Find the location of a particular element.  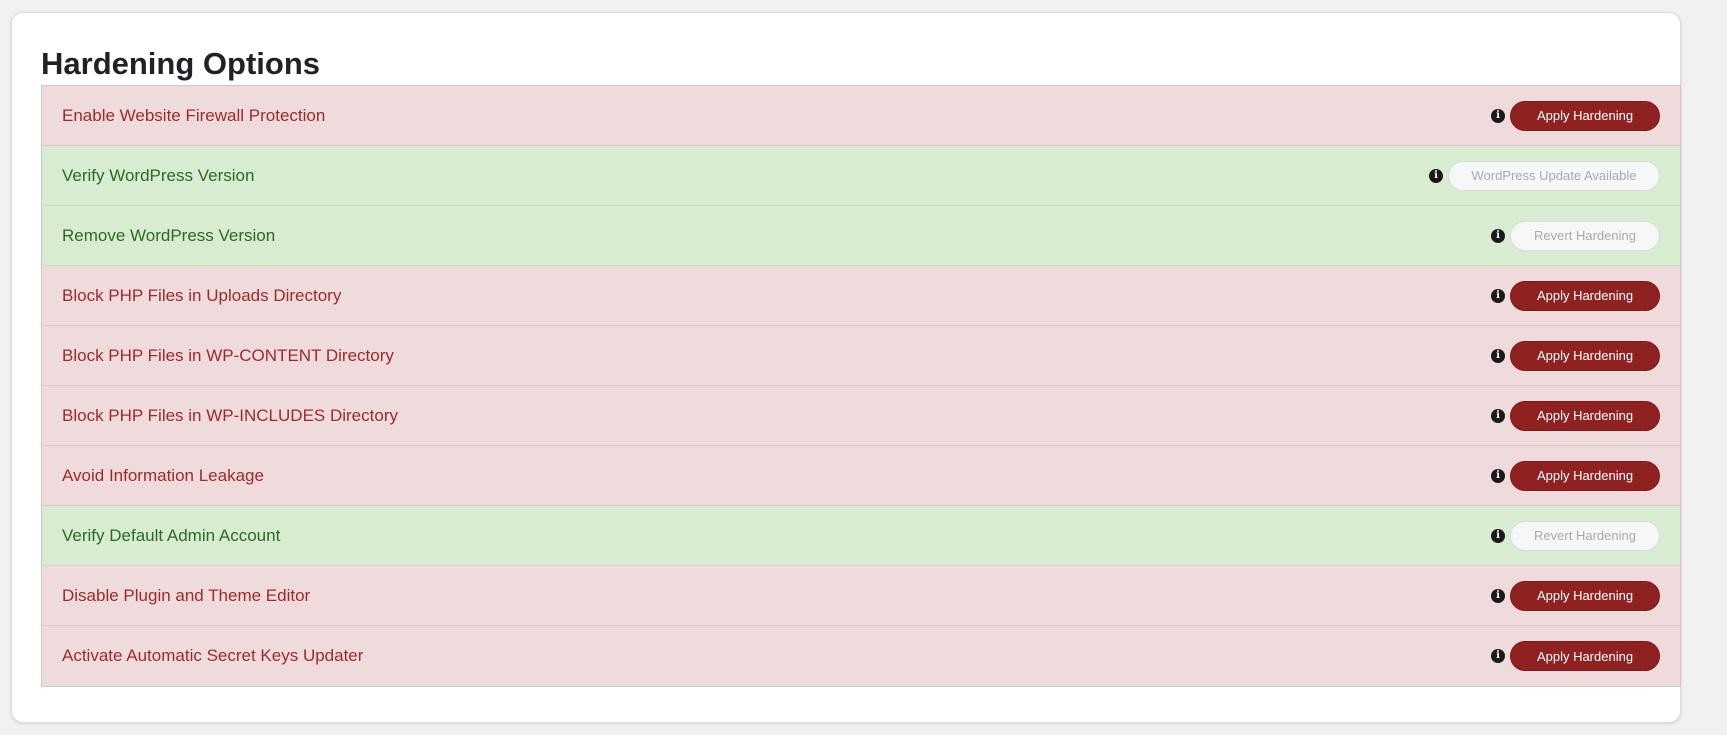

hardening-option-label: Disable Plugin and Theme Editor is located at coordinates (186, 595).